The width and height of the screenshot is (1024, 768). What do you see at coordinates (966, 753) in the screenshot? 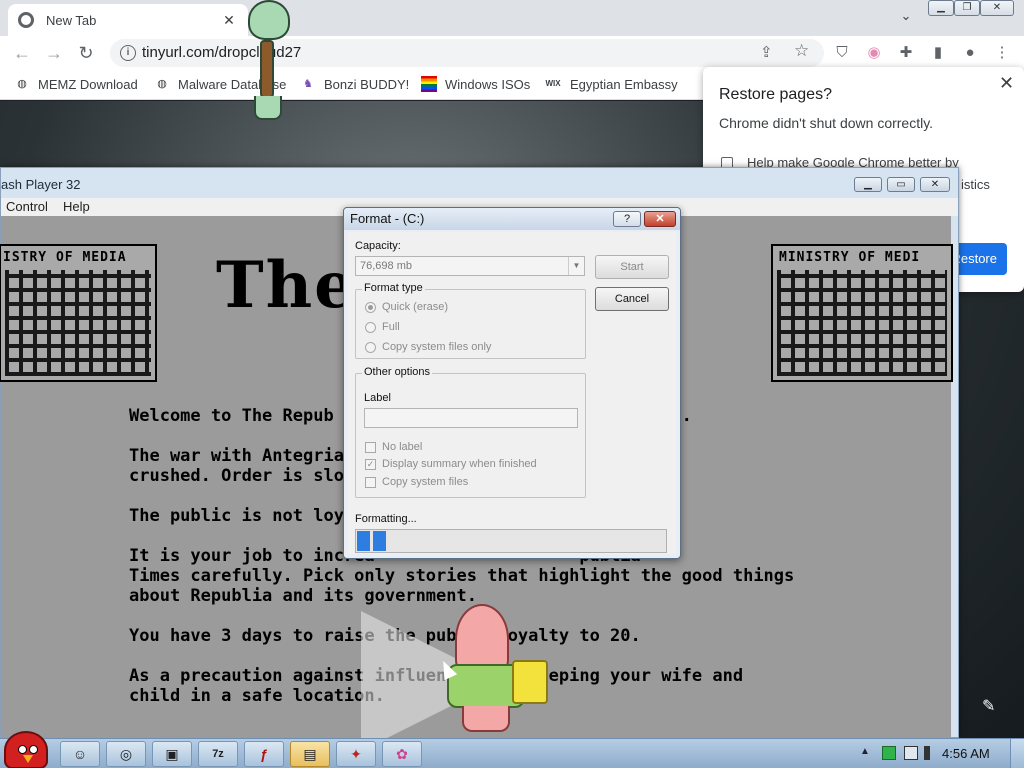
I see `taskbar-clock: 4:56 AM` at bounding box center [966, 753].